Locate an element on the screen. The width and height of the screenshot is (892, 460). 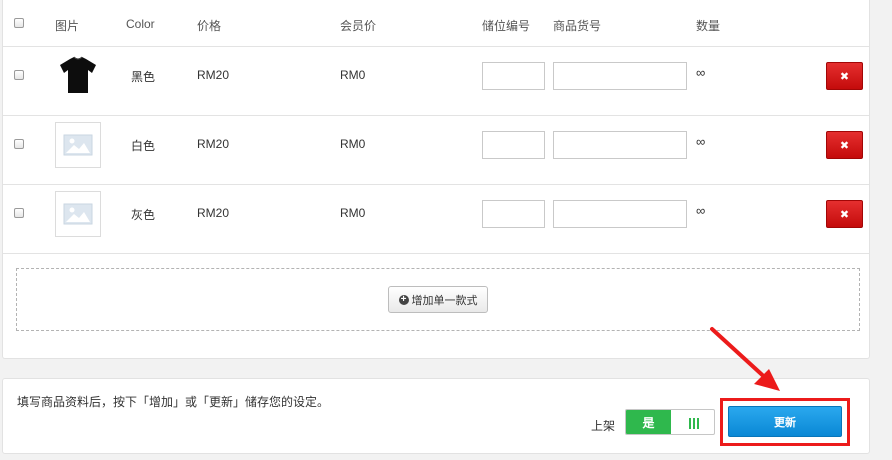
table-row: 白色 RM20 RM0 ∞ ✖ is located at coordinates (436, 150).